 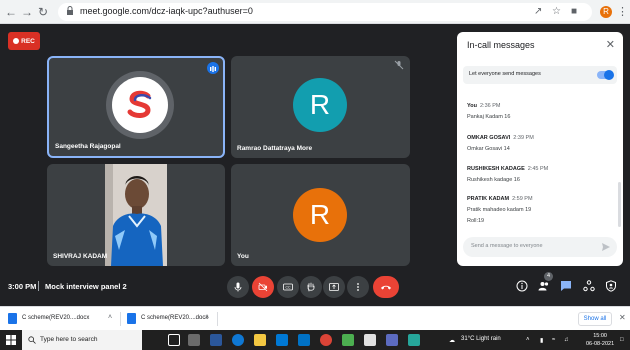 What do you see at coordinates (22, 286) in the screenshot?
I see `meeting-time: 3:00 PM` at bounding box center [22, 286].